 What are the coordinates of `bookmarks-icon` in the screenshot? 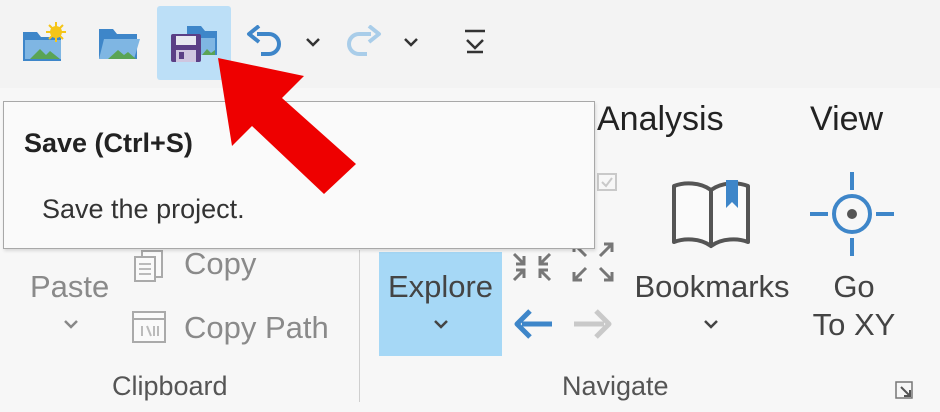 It's located at (711, 214).